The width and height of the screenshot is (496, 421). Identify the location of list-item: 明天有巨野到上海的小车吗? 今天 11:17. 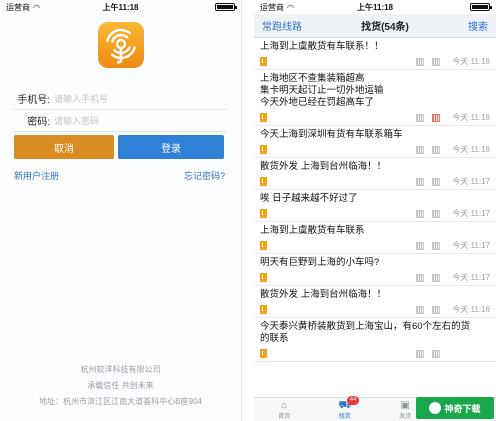
(375, 270).